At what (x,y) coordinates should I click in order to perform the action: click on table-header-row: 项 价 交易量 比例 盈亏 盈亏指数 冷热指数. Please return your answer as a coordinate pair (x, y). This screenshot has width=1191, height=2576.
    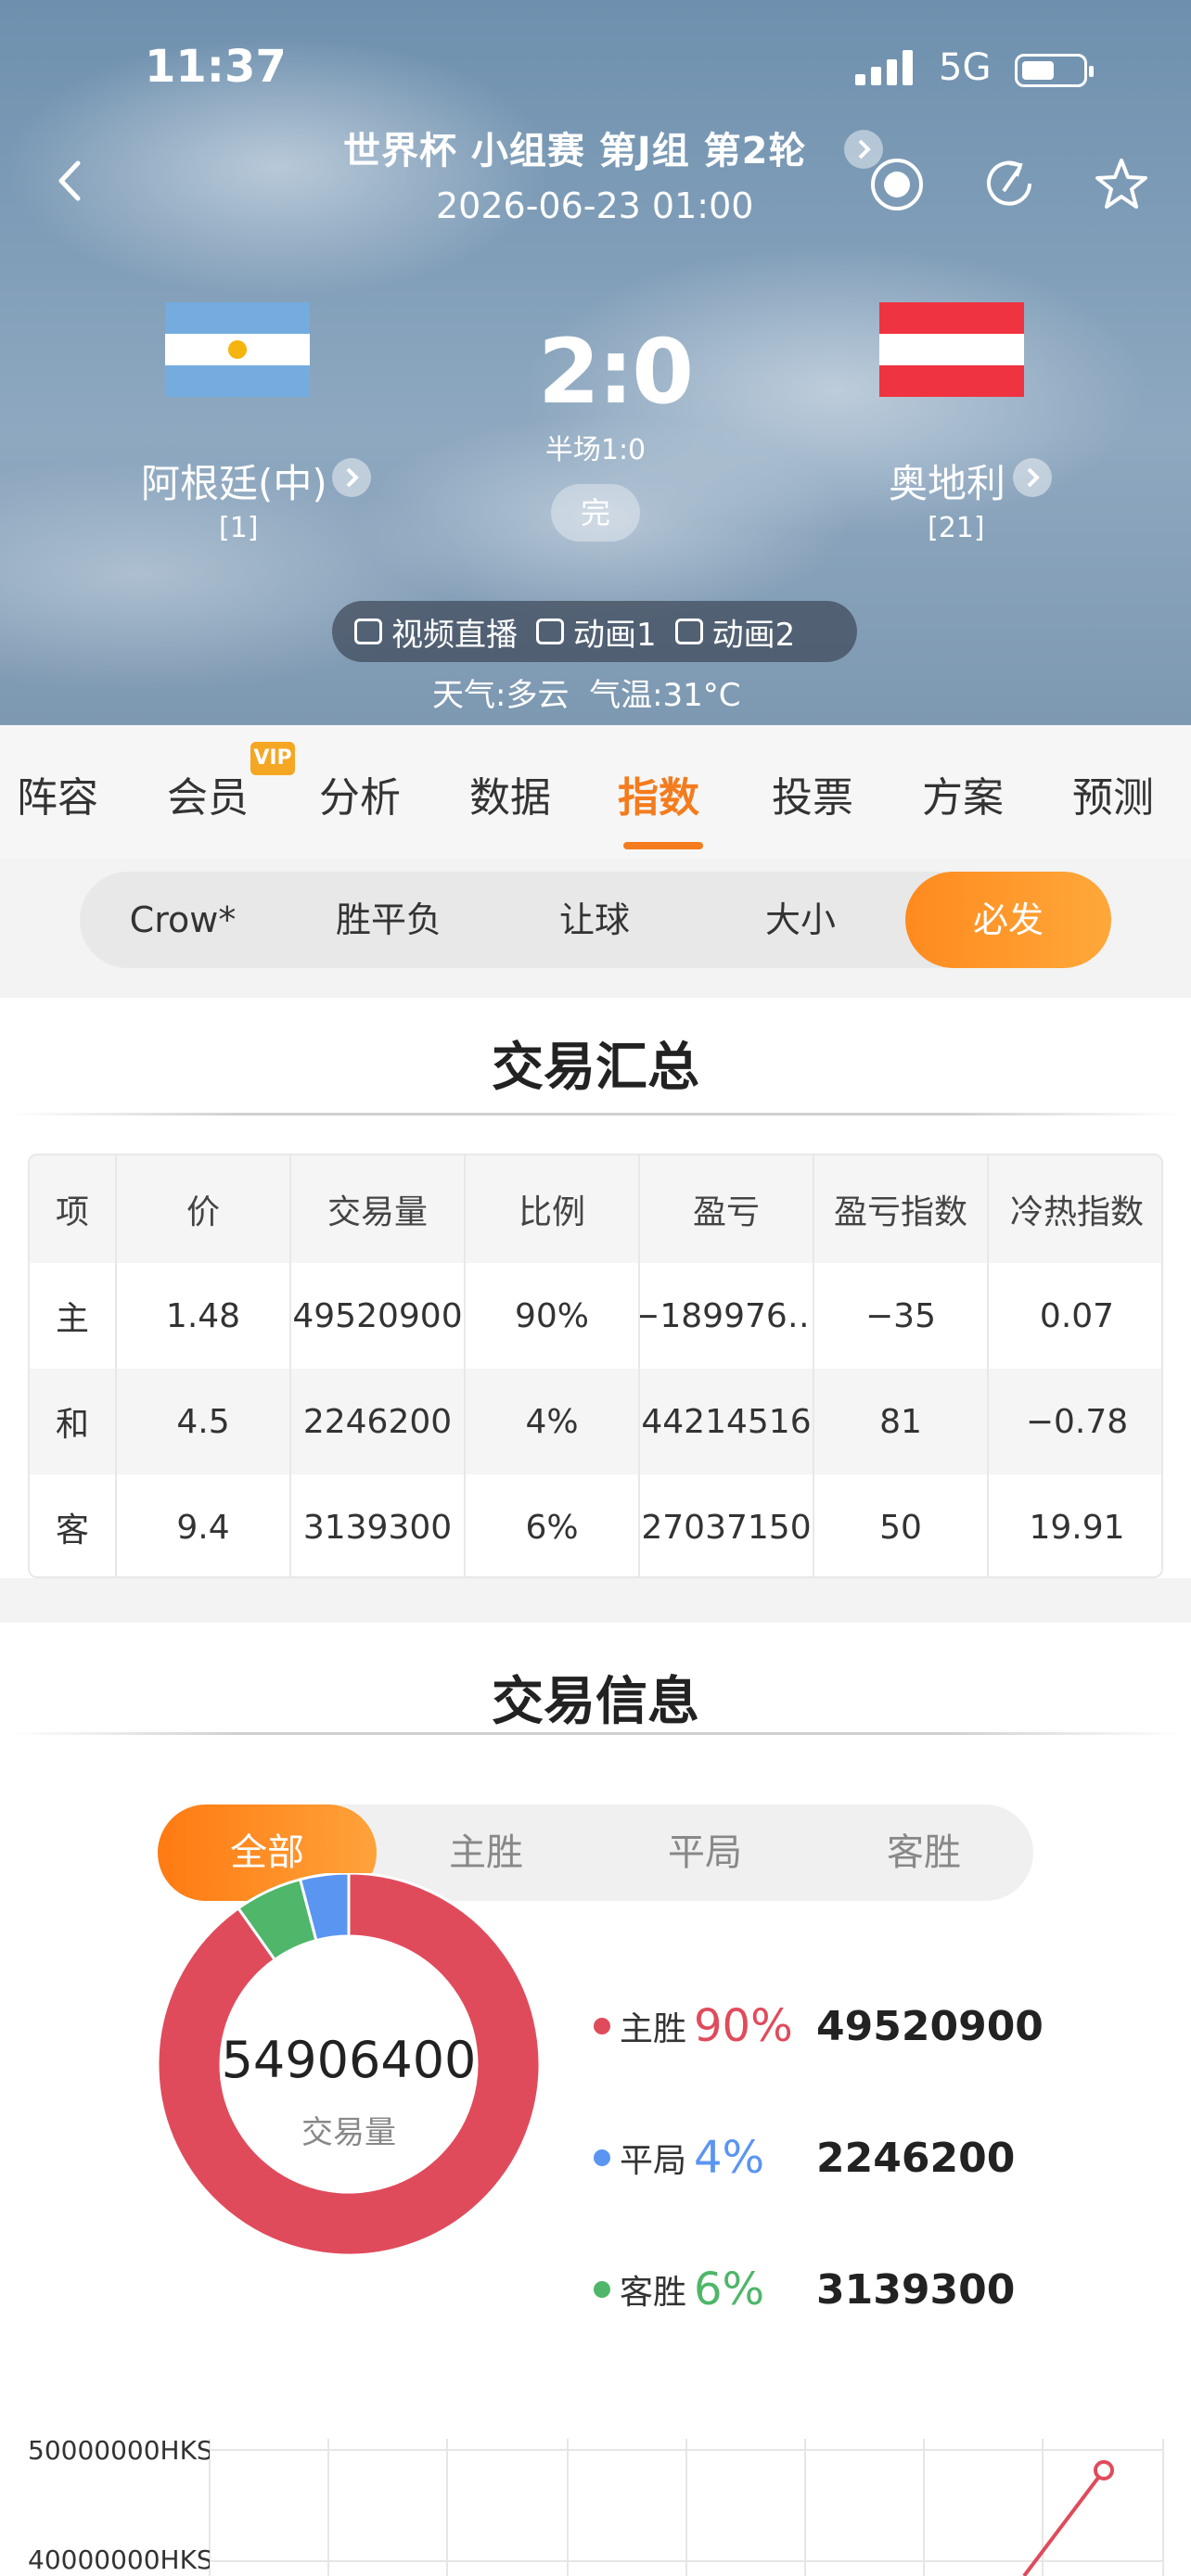
    Looking at the image, I should click on (595, 1209).